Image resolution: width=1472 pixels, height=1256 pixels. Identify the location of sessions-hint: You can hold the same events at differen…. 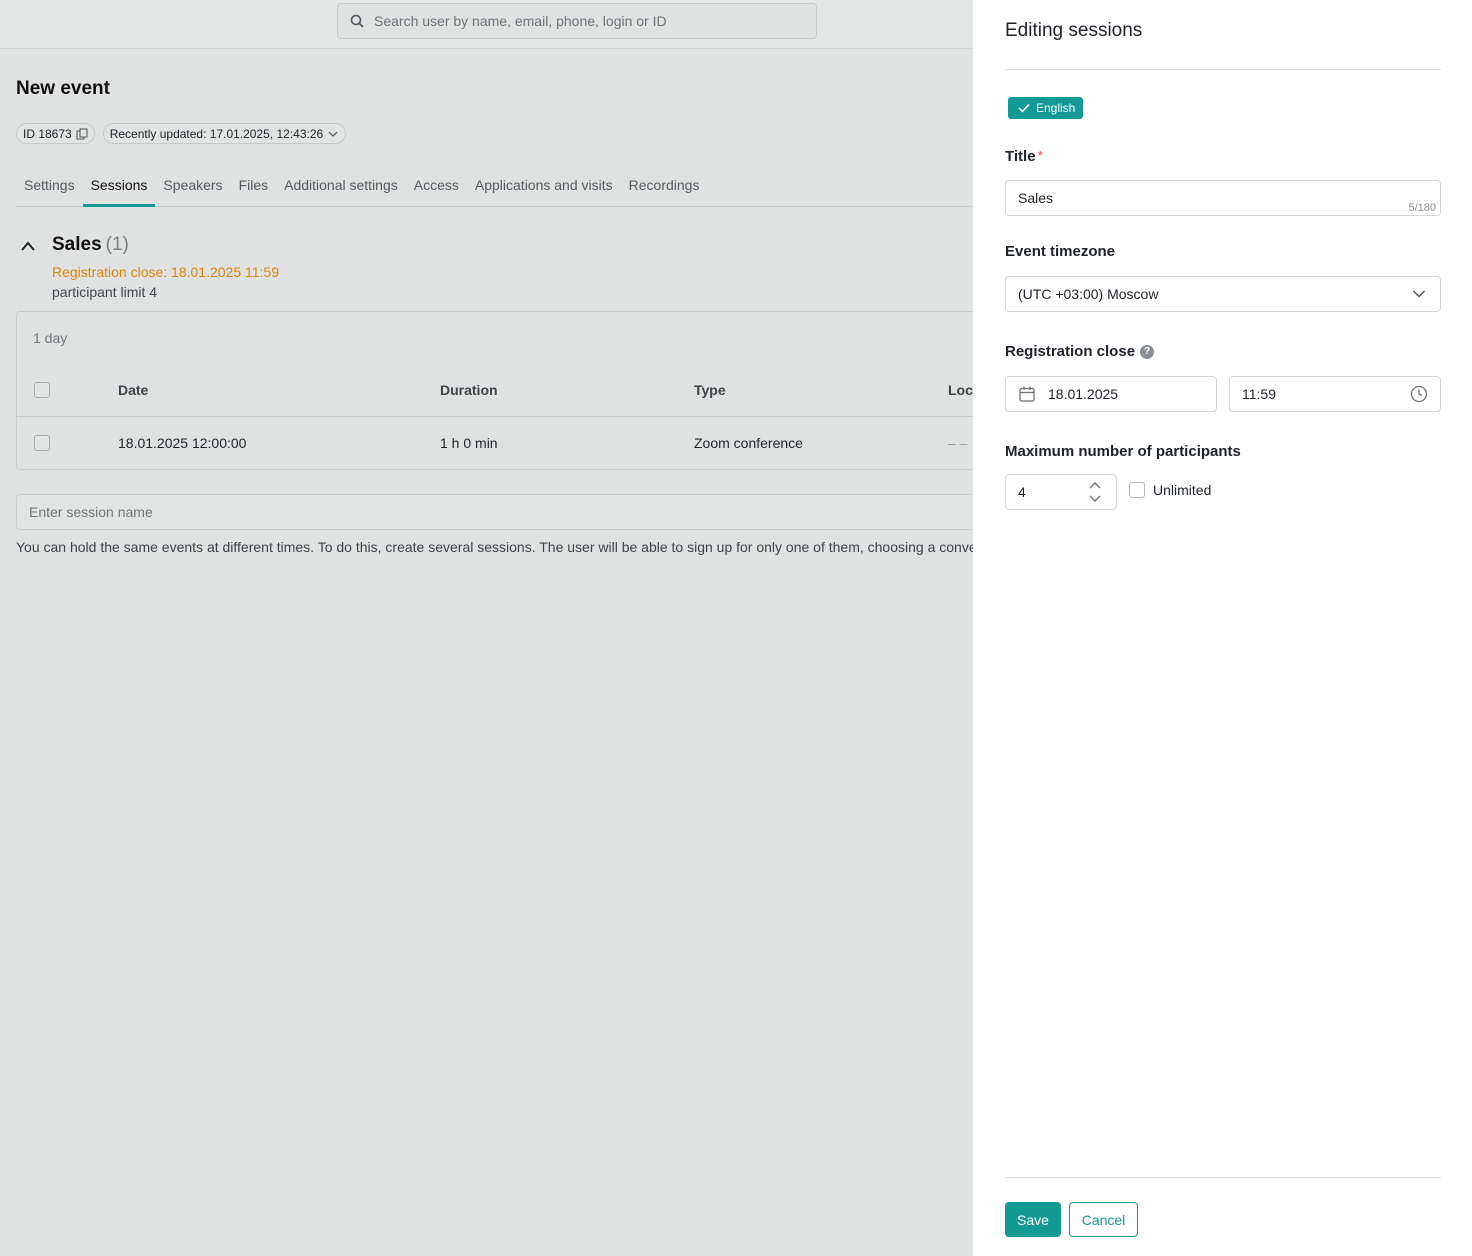
(494, 547).